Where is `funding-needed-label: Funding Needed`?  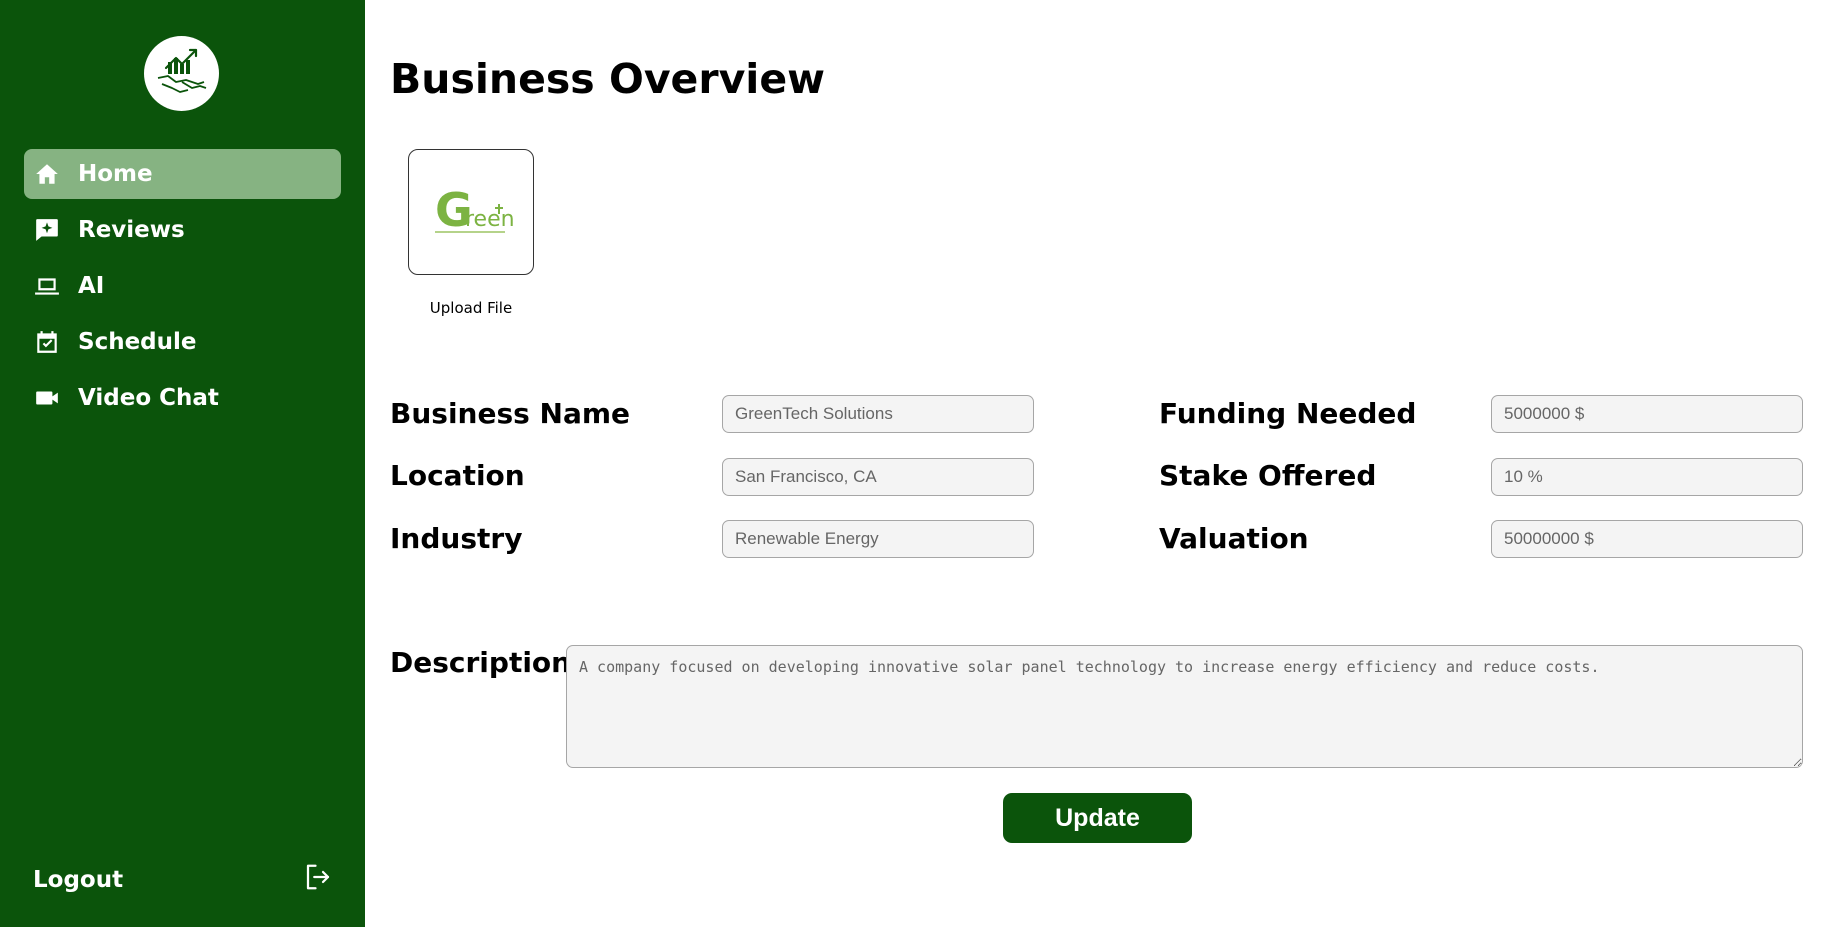 funding-needed-label: Funding Needed is located at coordinates (1288, 413).